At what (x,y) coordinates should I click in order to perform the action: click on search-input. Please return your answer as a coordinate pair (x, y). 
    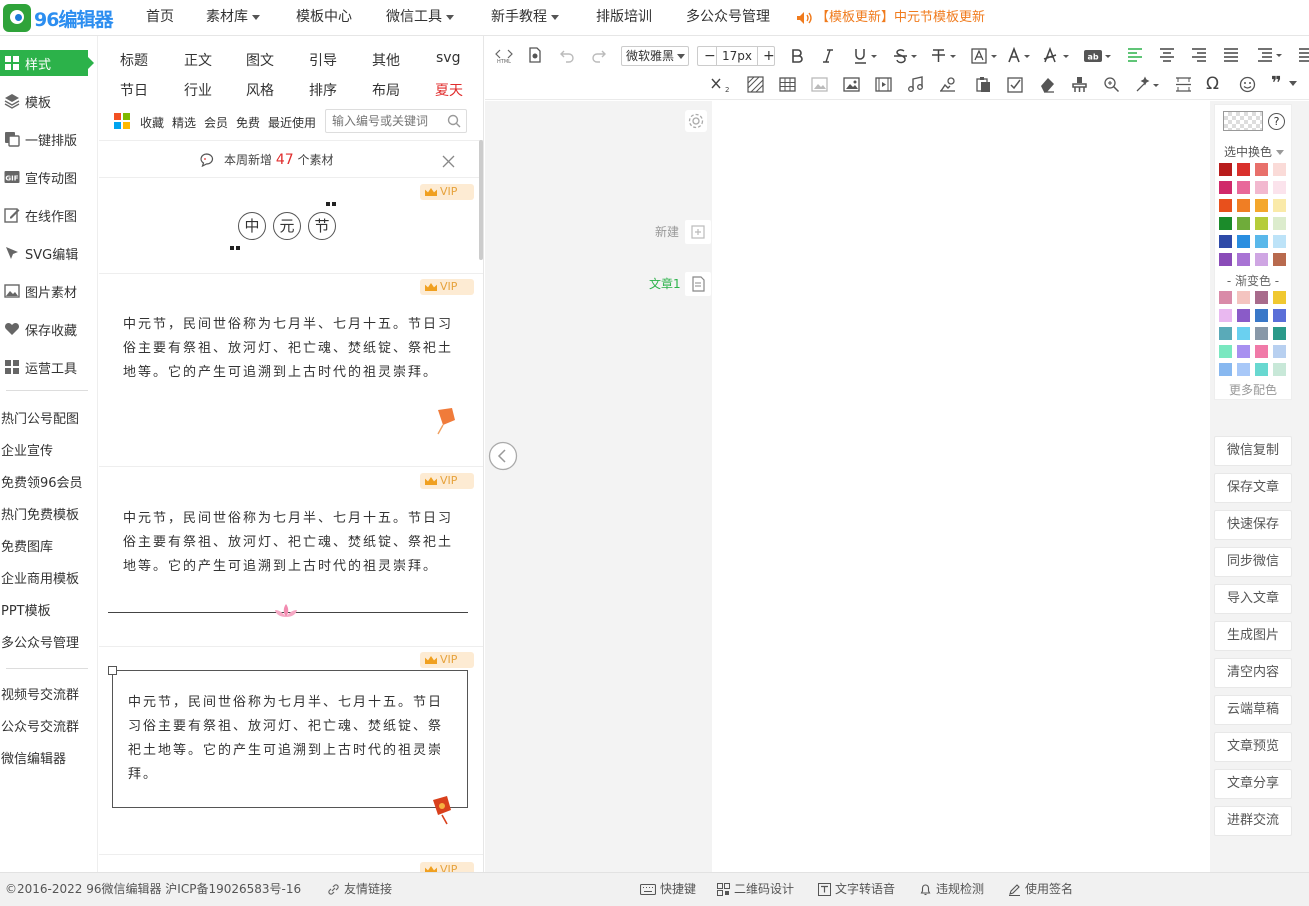
    Looking at the image, I should click on (386, 121).